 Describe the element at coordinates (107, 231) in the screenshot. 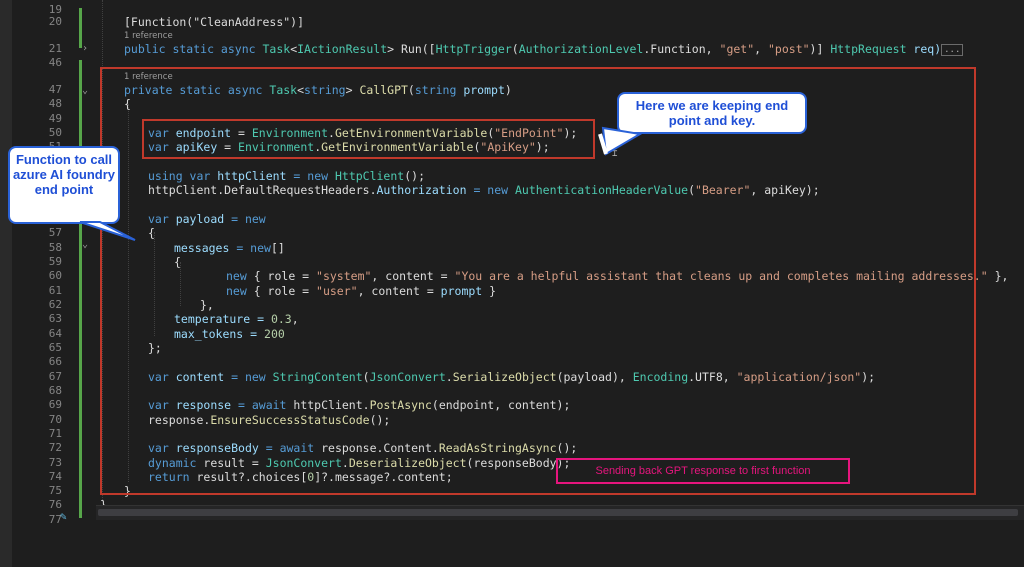

I see `function-callout-pointer` at that location.